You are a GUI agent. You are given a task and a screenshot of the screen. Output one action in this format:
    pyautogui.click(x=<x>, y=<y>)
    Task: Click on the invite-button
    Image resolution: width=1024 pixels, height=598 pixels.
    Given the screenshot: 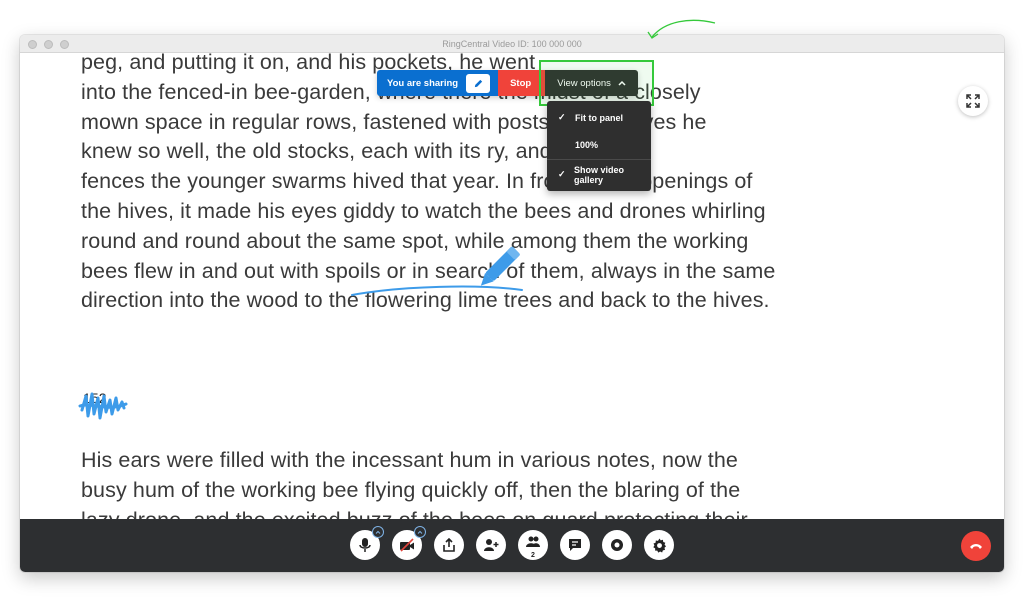 What is the action you would take?
    pyautogui.click(x=491, y=545)
    